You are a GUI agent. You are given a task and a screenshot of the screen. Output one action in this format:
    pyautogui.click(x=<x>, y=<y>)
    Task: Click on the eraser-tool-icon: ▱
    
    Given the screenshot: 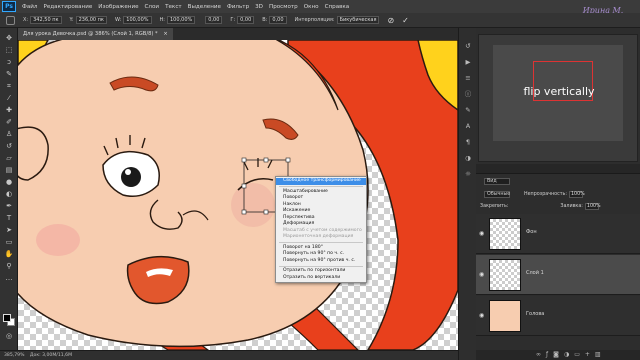 What is the action you would take?
    pyautogui.click(x=9, y=158)
    